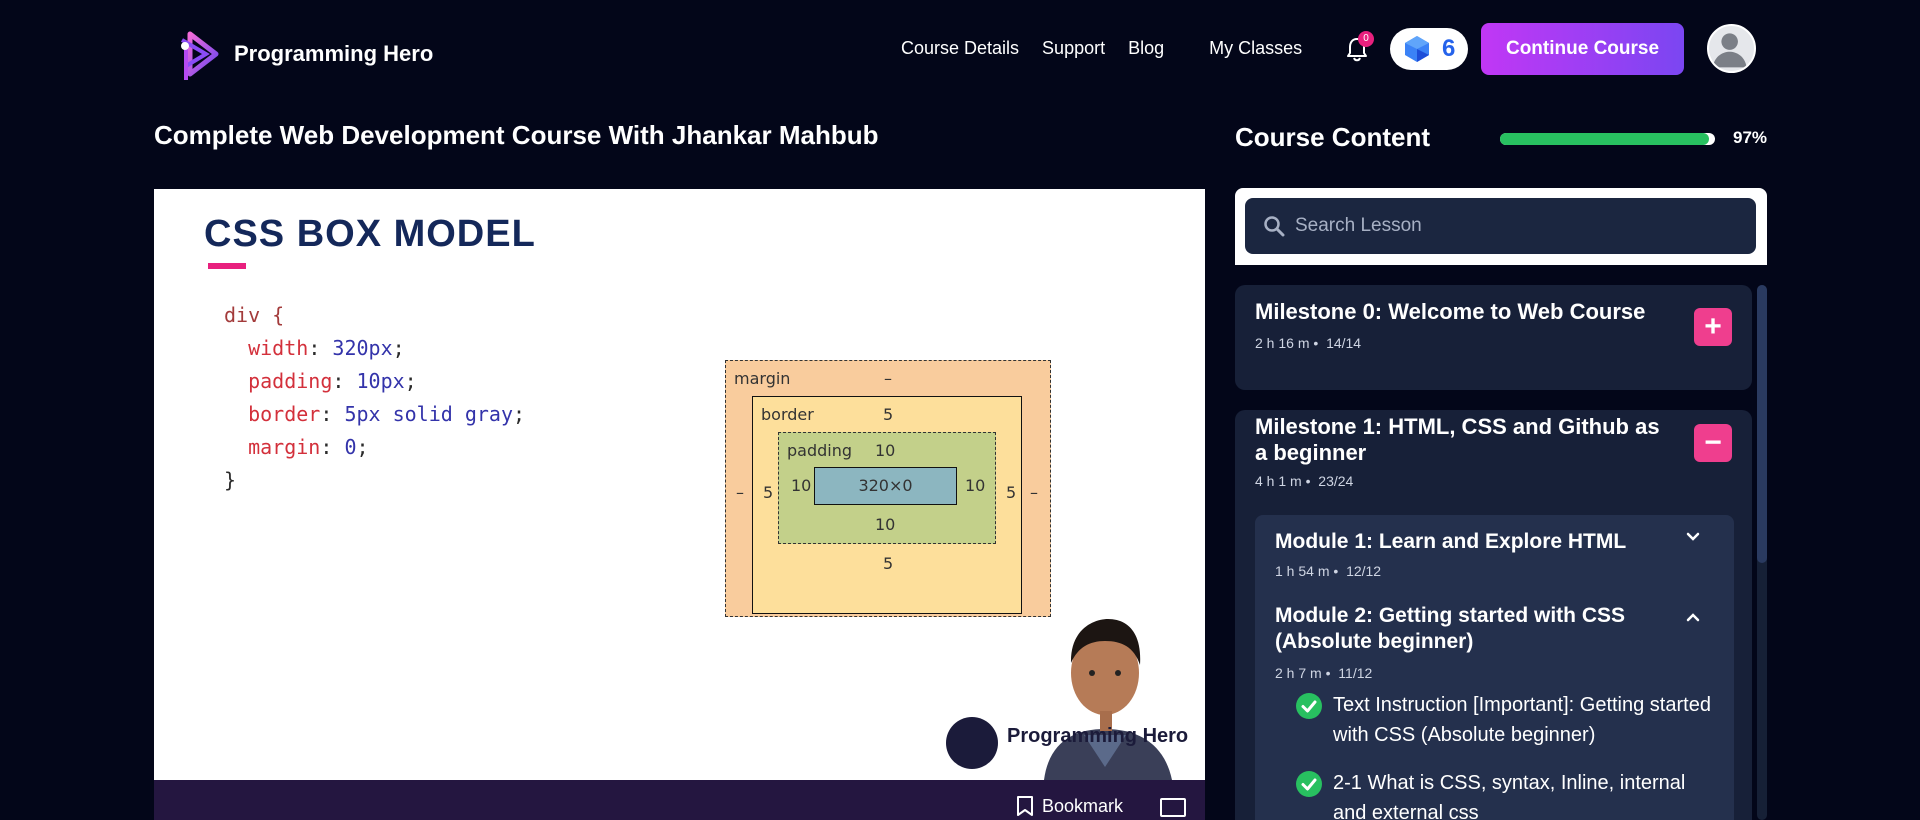 Image resolution: width=1920 pixels, height=820 pixels. I want to click on milestone-meta: 2 h 16 m • 14/14, so click(1308, 343).